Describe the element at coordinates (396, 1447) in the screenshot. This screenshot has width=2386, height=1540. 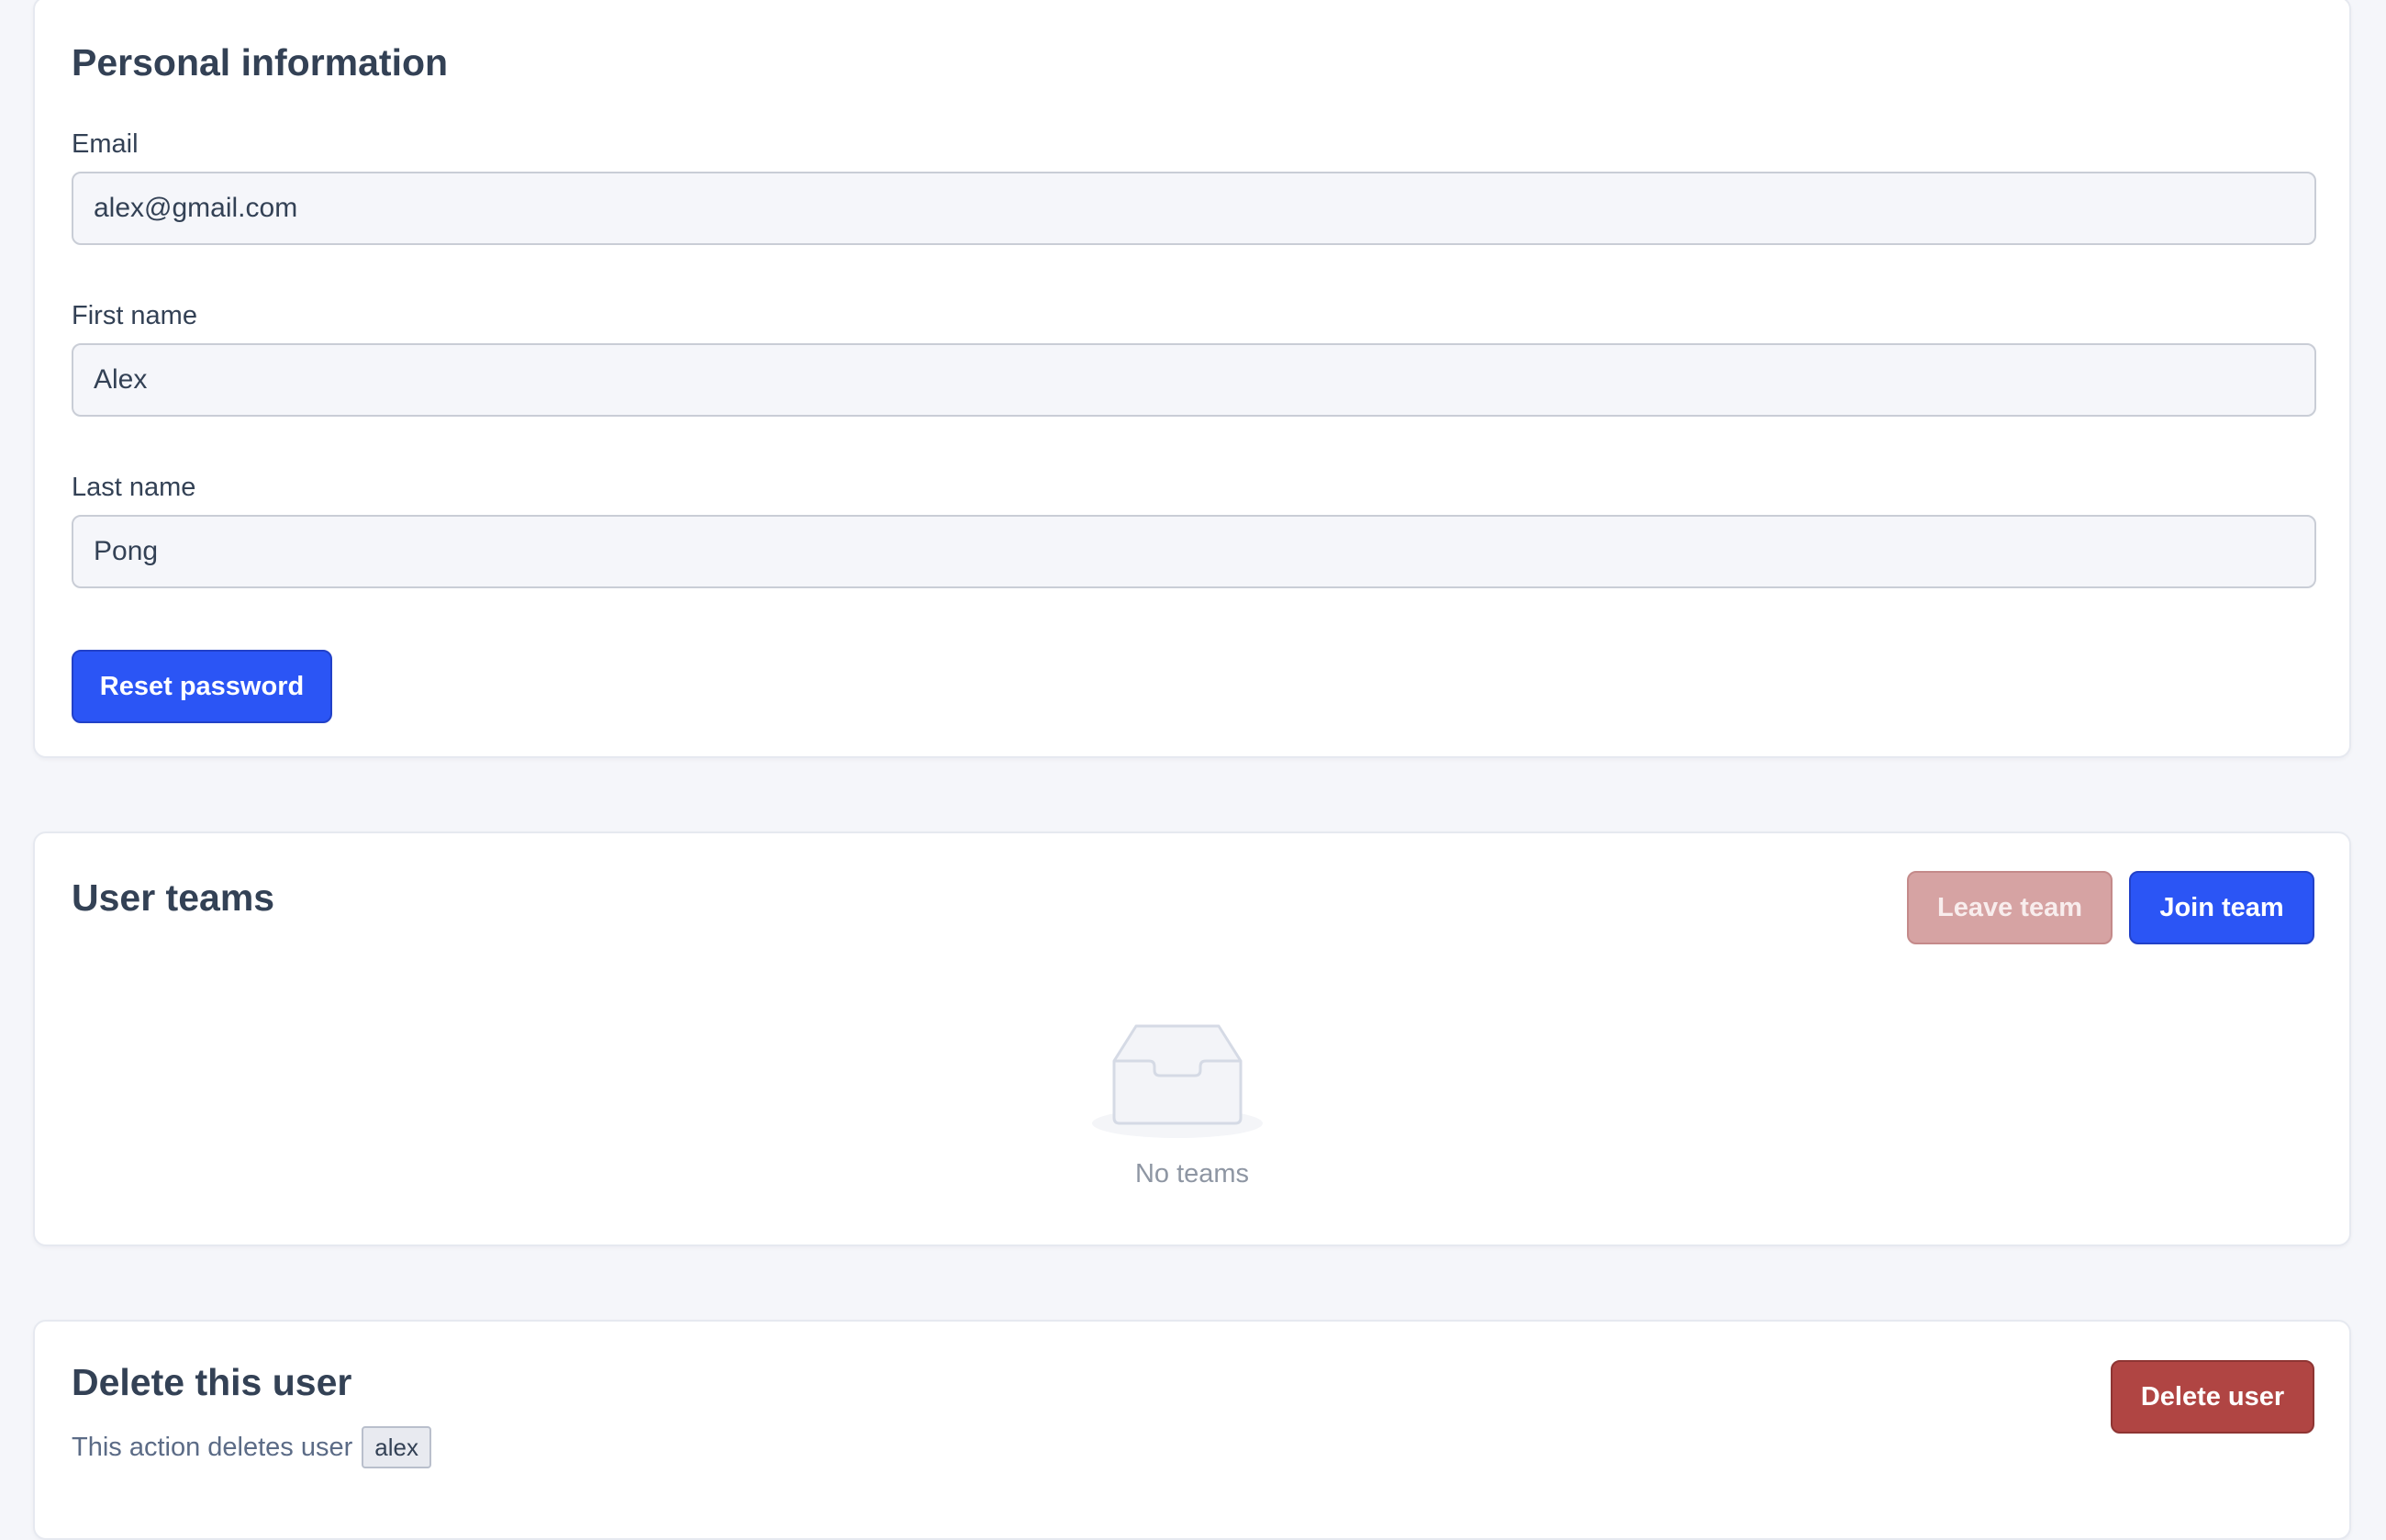
I see `username-tag: alex` at that location.